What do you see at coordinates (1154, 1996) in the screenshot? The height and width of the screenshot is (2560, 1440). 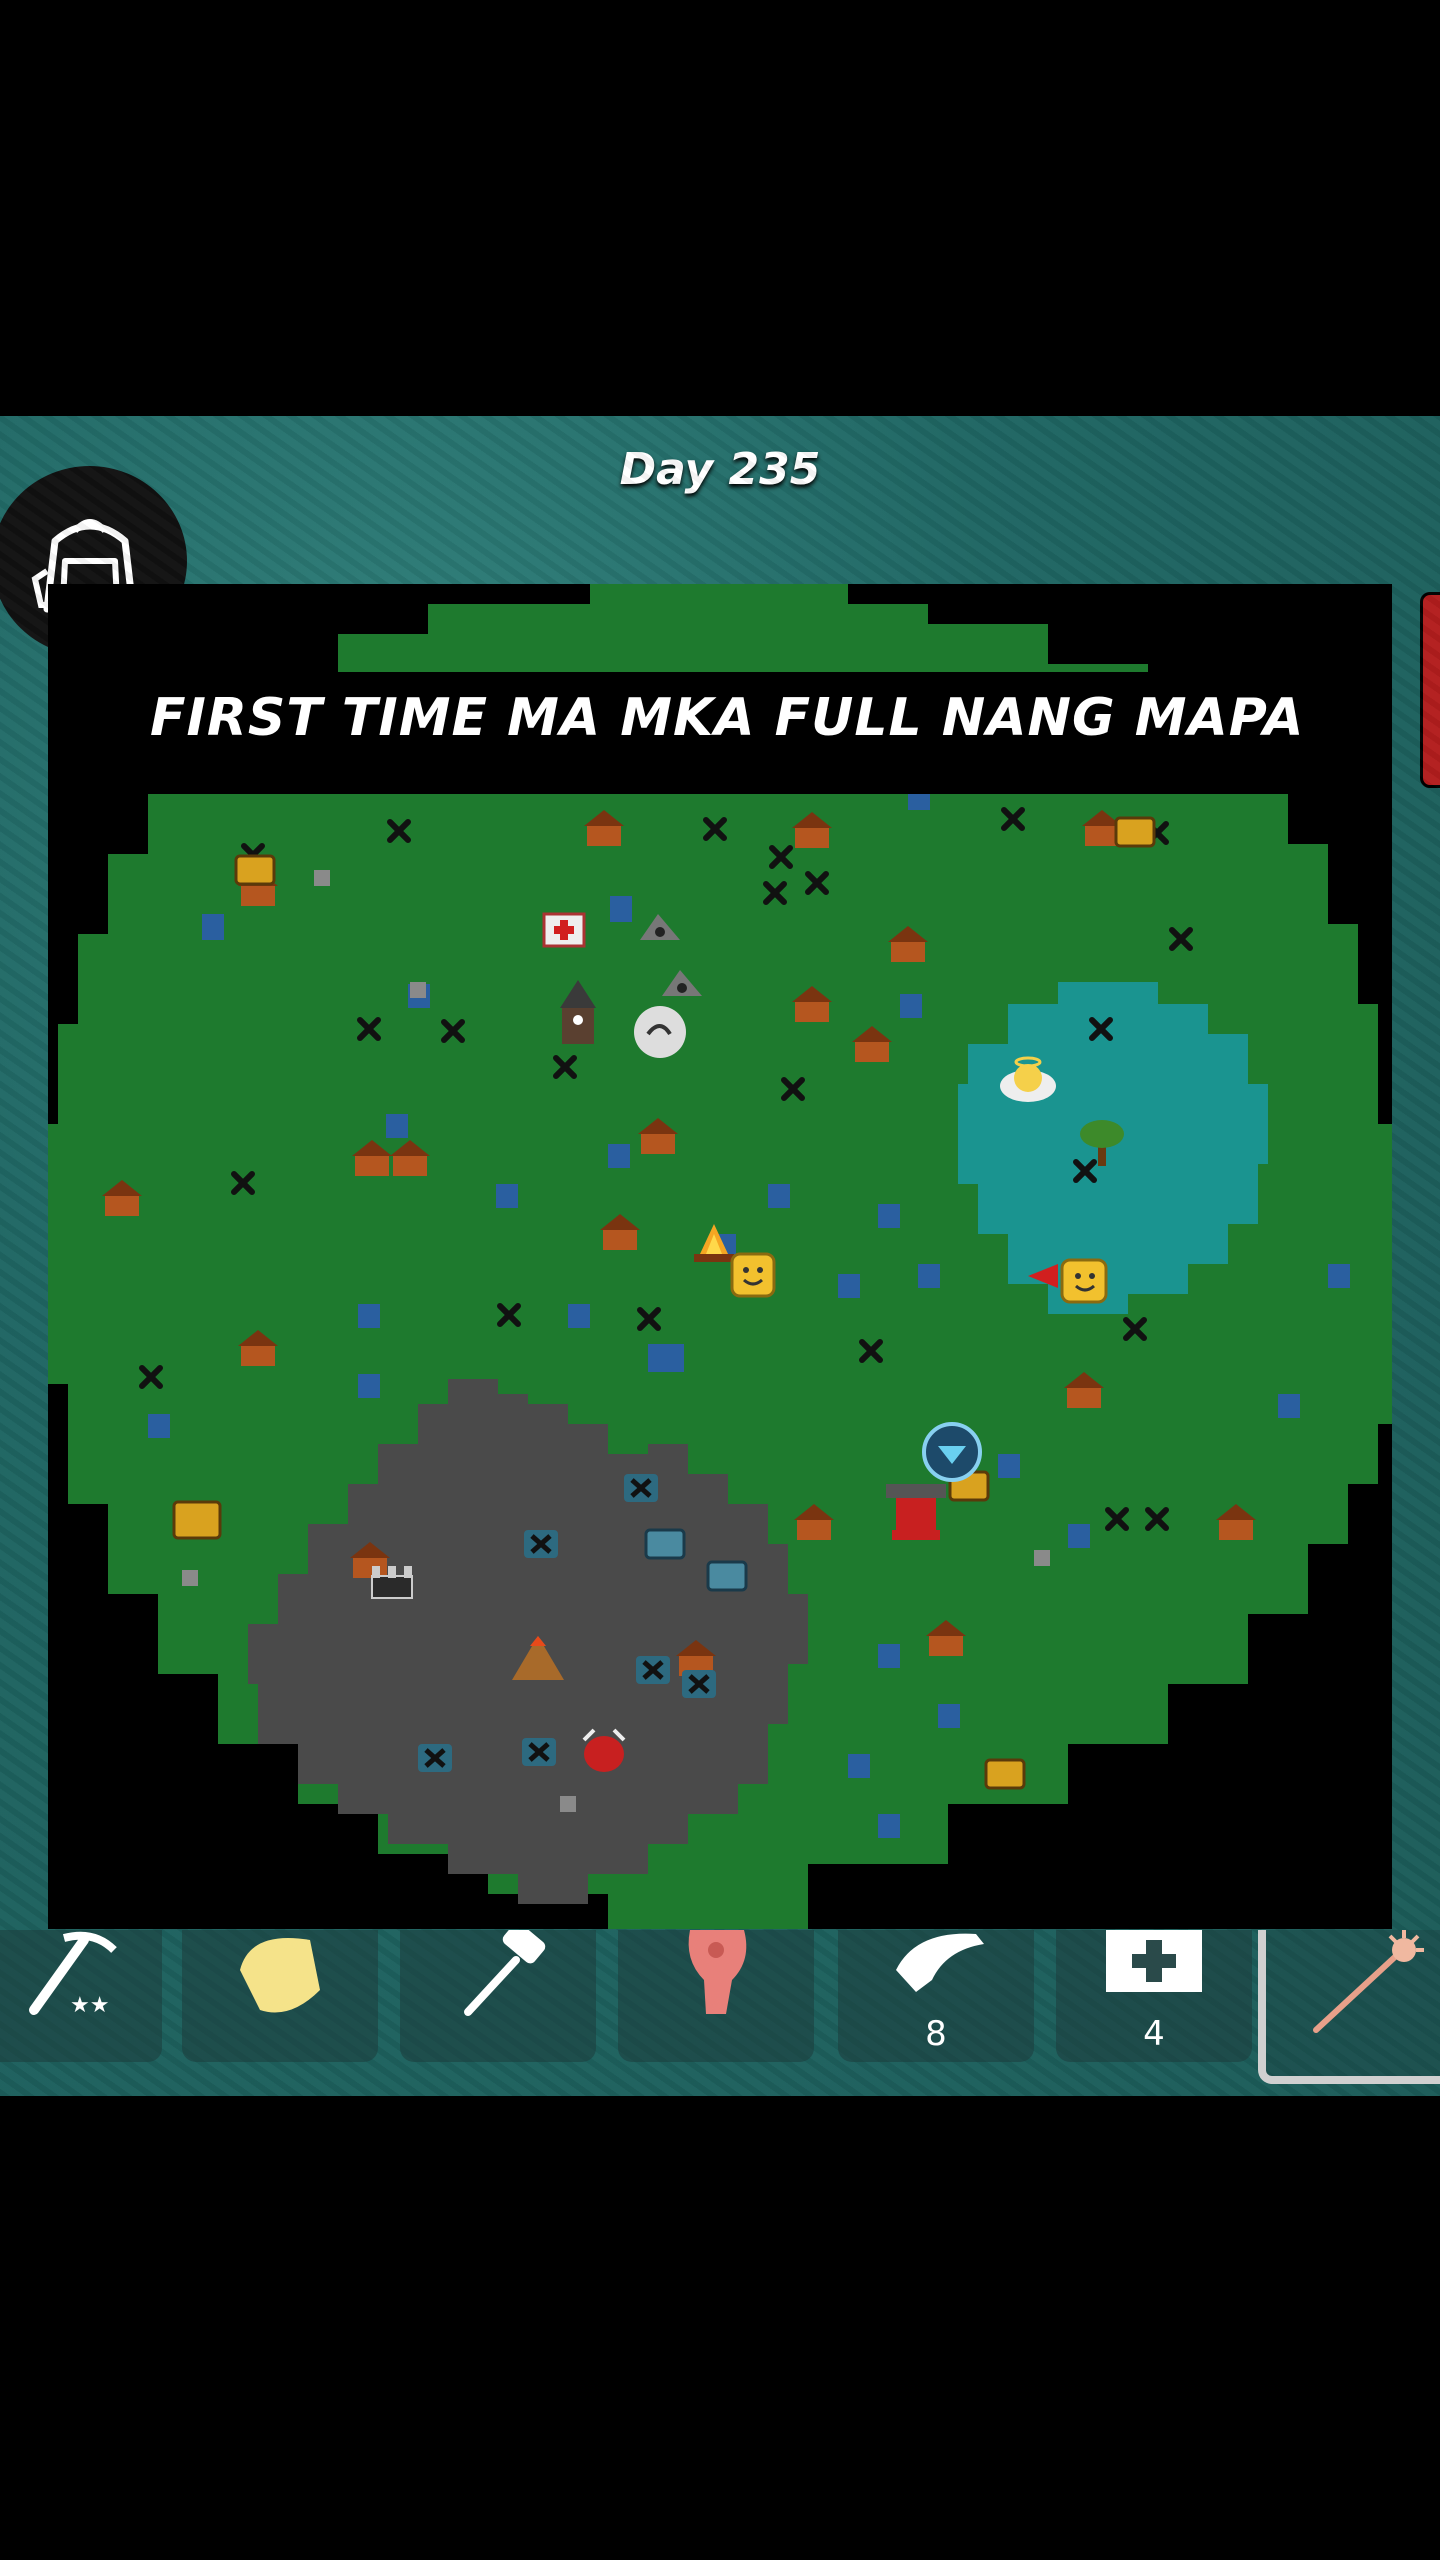 I see `hotbar-slot-6: 4` at bounding box center [1154, 1996].